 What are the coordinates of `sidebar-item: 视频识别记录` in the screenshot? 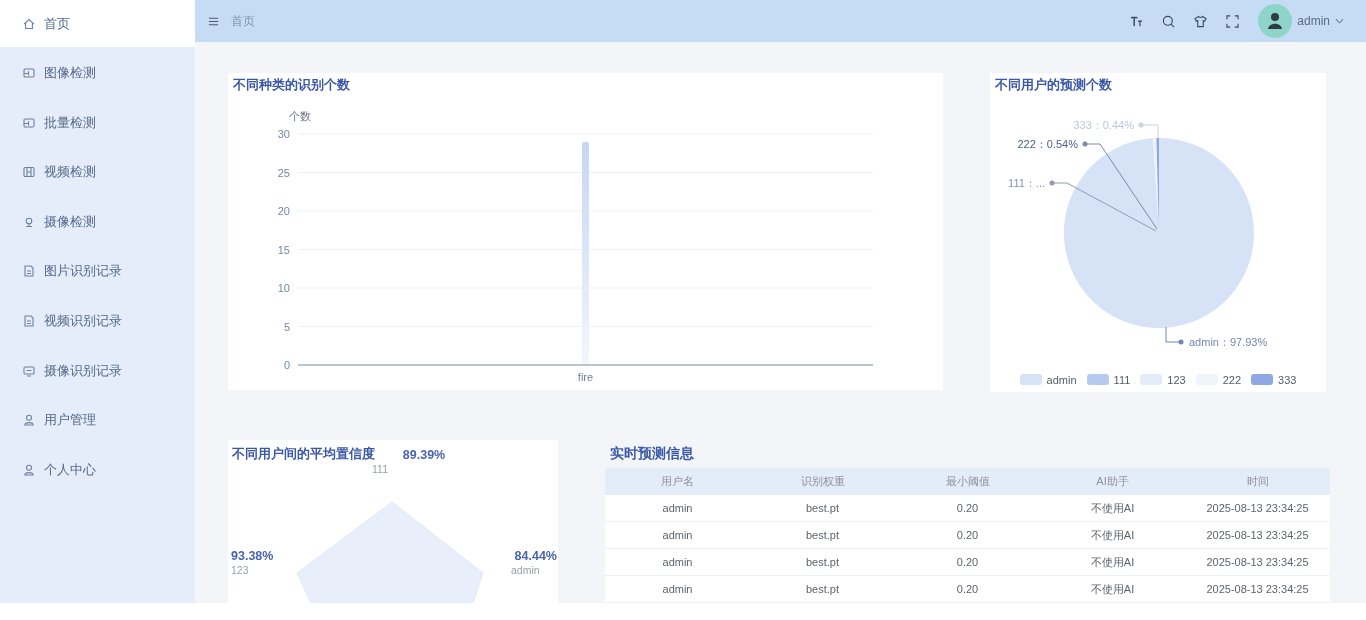 It's located at (97, 321).